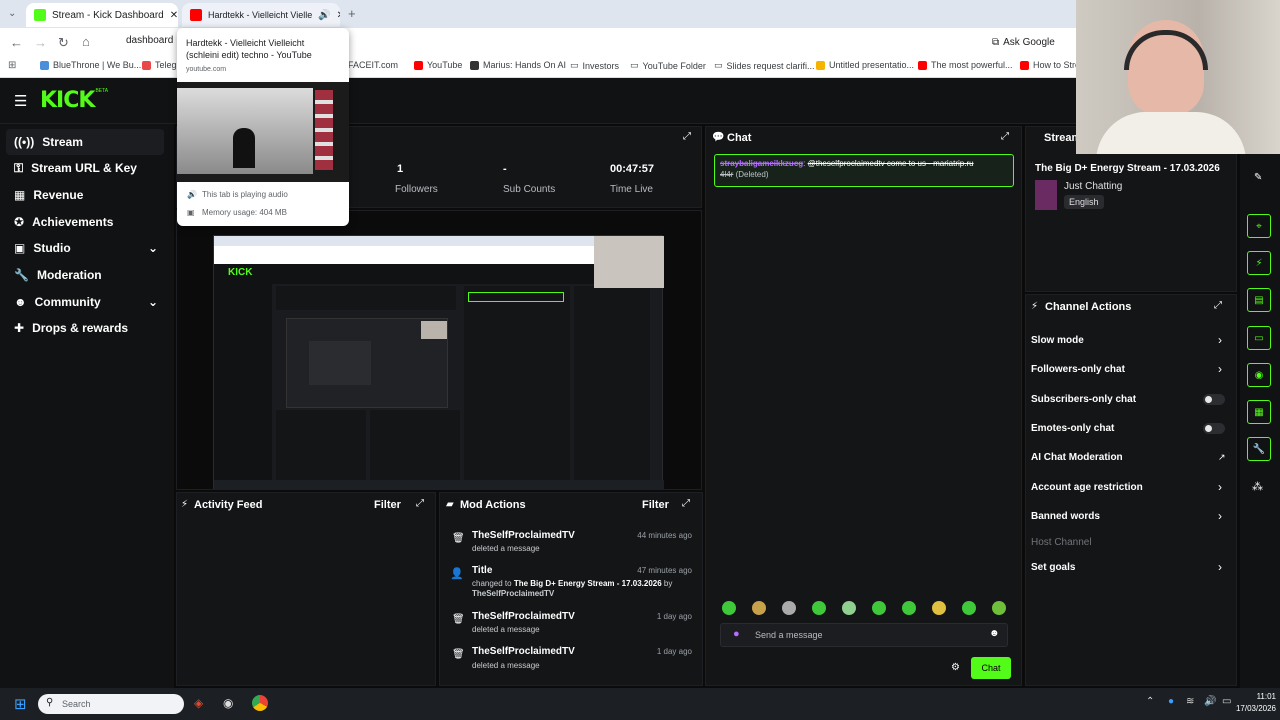 This screenshot has width=1280, height=720. What do you see at coordinates (1259, 226) in the screenshot?
I see `rail-button-scan-icon: ⌖` at bounding box center [1259, 226].